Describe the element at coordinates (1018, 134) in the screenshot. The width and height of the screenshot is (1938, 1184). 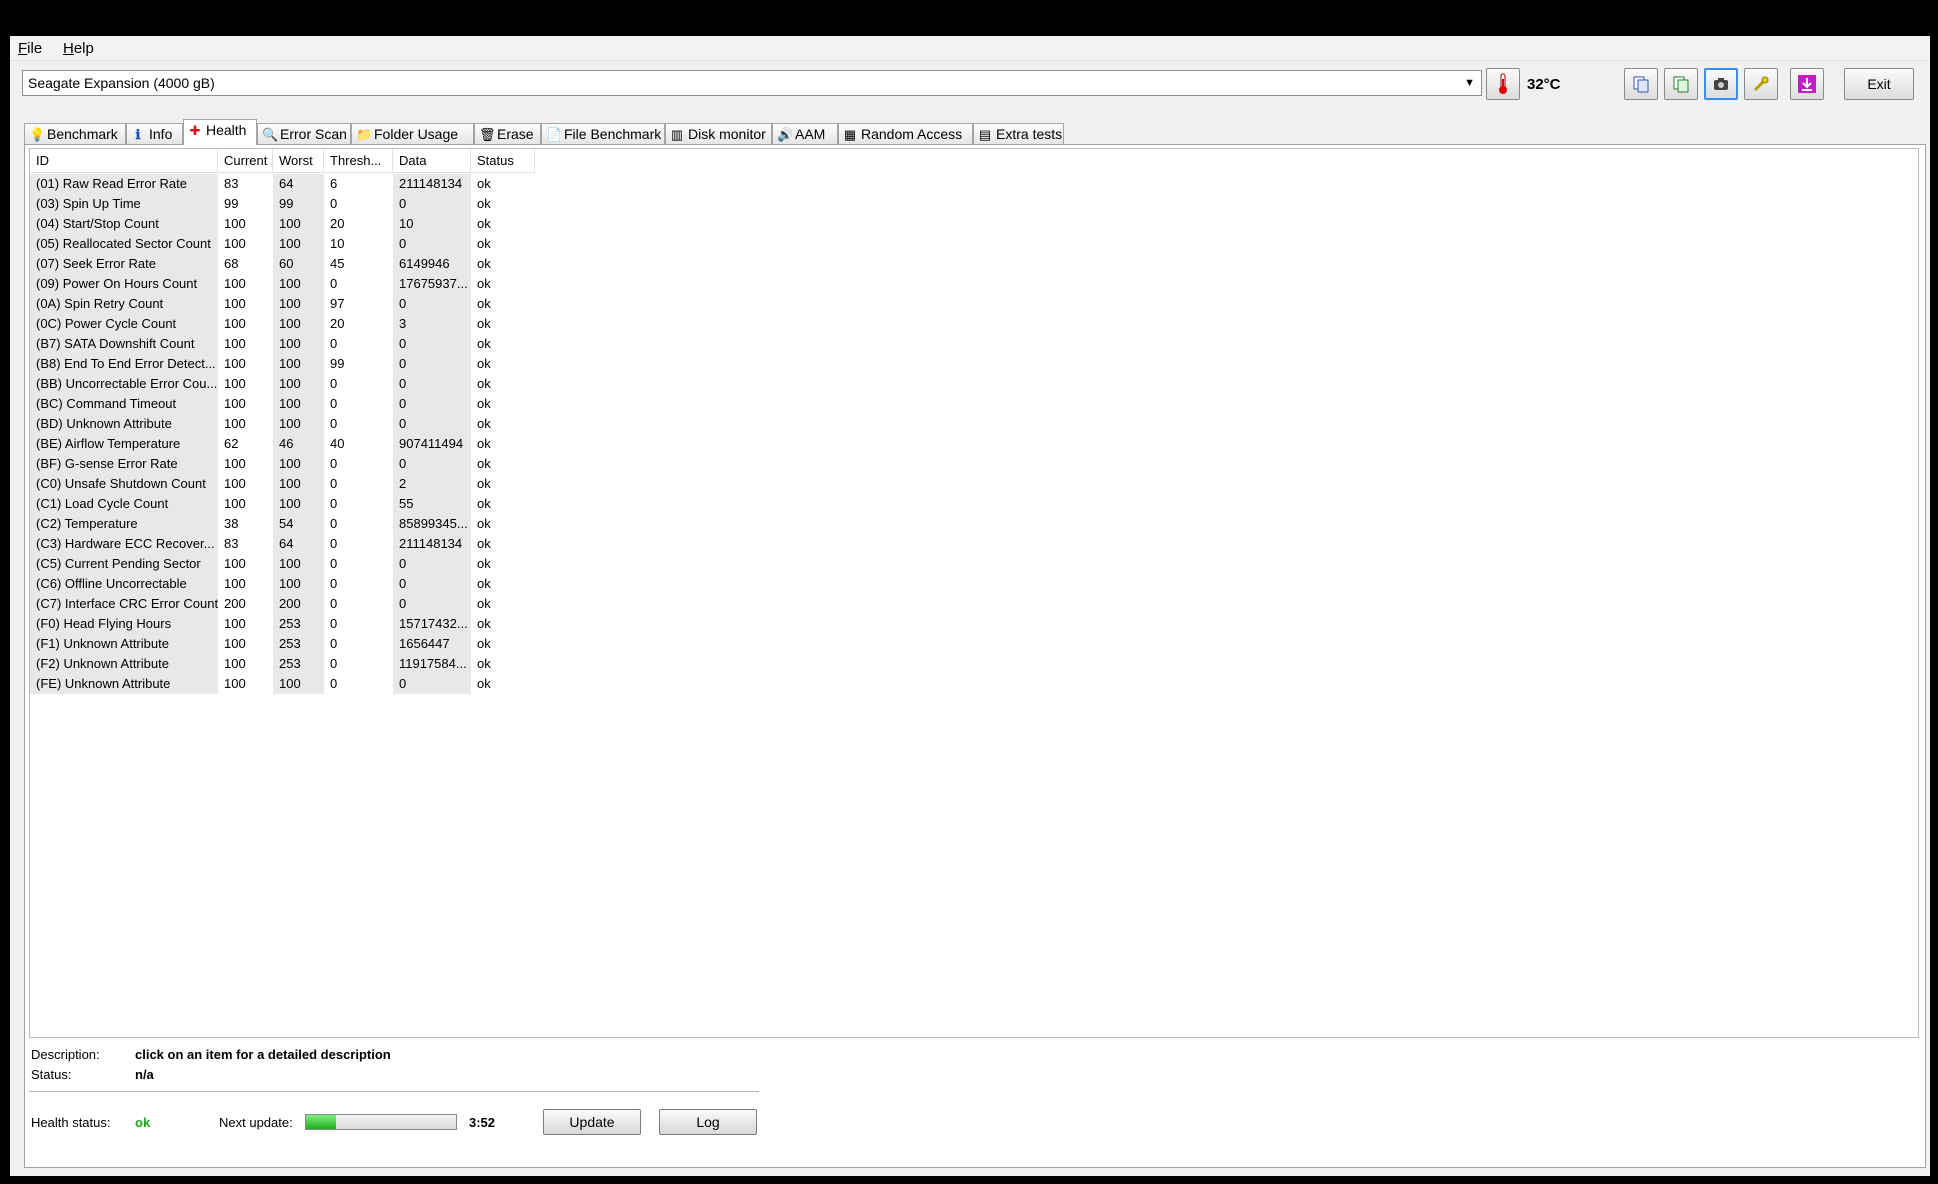
I see `tab-extra-tests: ▤ Extra tests` at that location.